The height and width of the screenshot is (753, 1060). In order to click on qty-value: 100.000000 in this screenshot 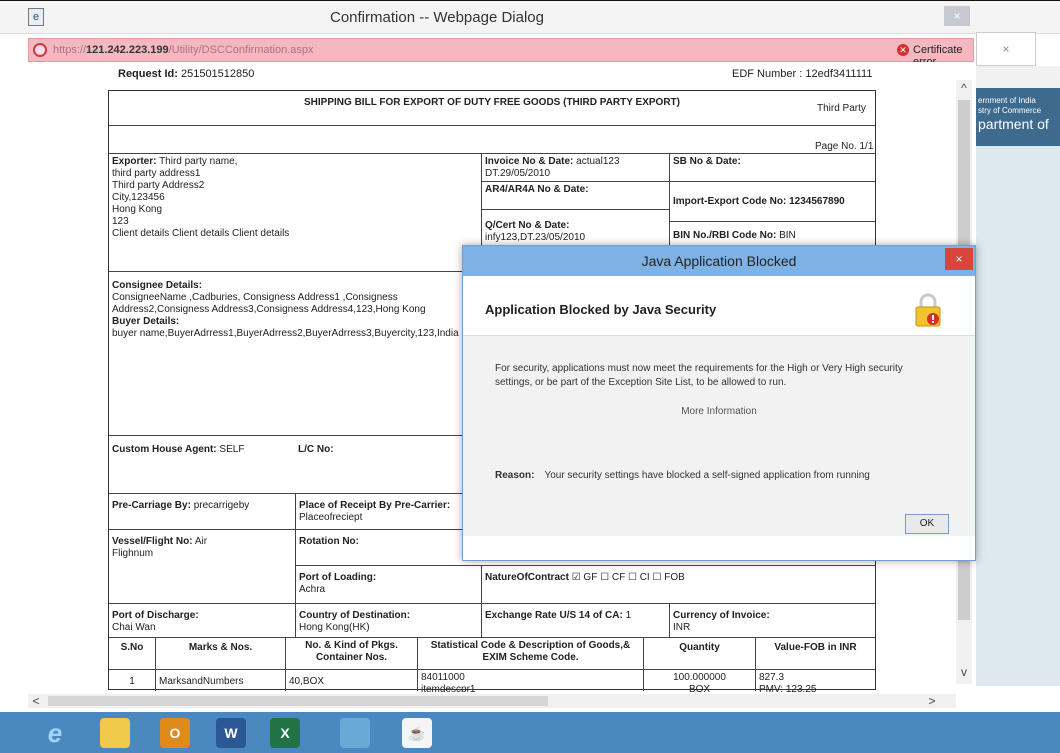, I will do `click(699, 677)`.